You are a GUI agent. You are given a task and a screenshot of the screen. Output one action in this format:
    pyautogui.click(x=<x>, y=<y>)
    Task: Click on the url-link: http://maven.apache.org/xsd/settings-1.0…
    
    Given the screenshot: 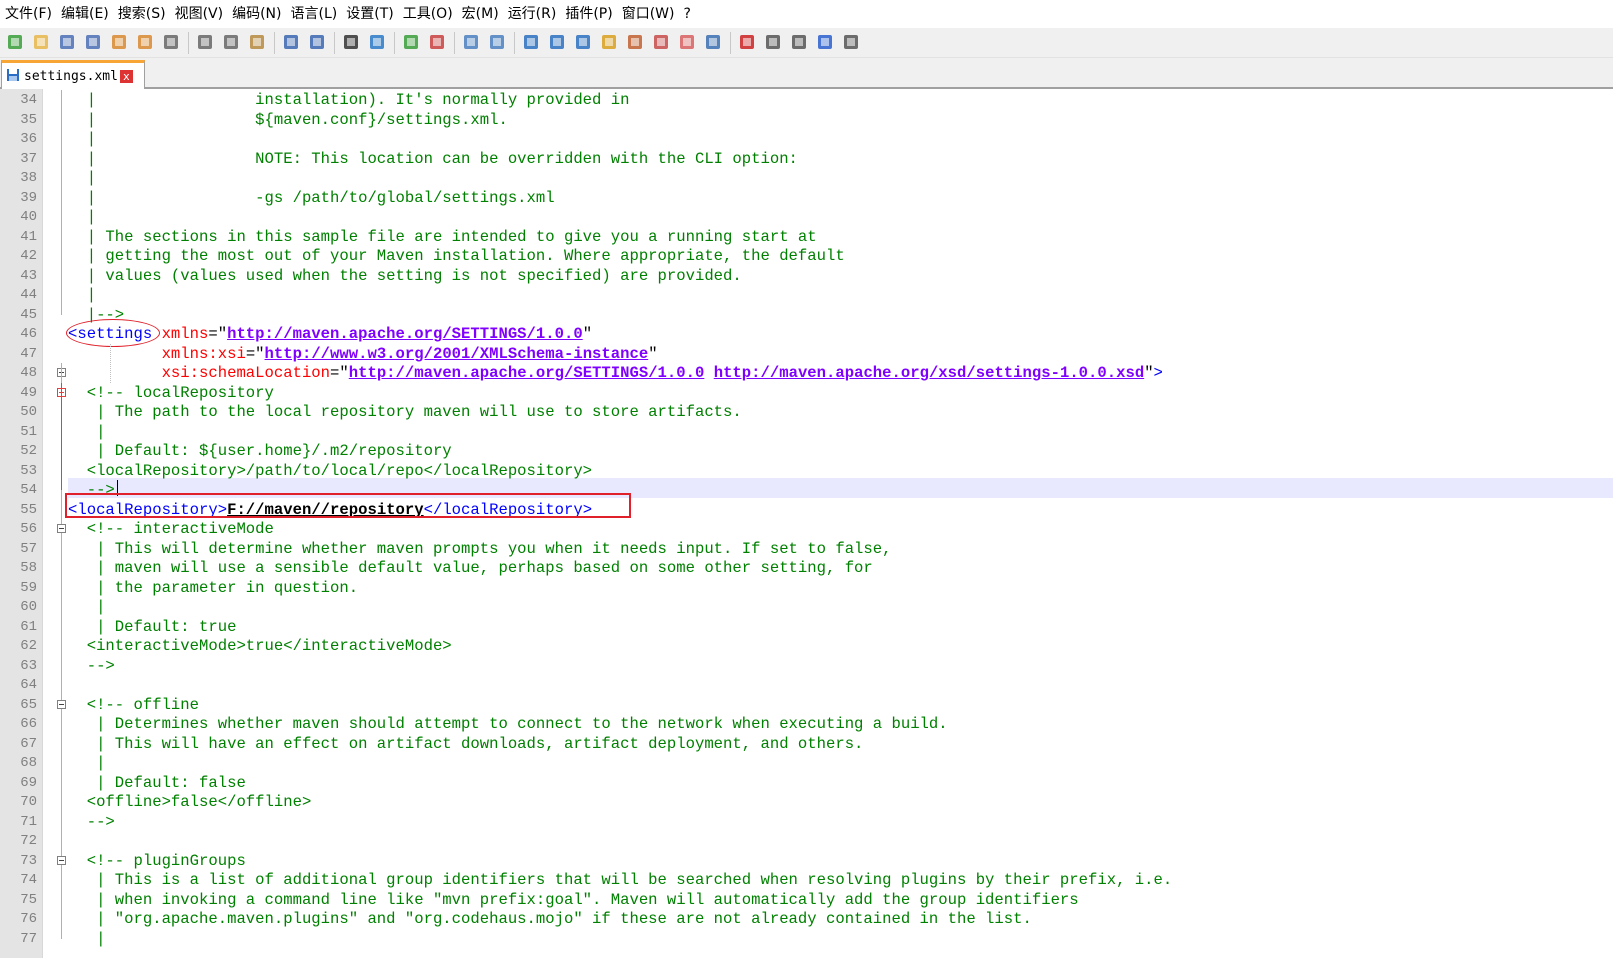 What is the action you would take?
    pyautogui.click(x=929, y=373)
    